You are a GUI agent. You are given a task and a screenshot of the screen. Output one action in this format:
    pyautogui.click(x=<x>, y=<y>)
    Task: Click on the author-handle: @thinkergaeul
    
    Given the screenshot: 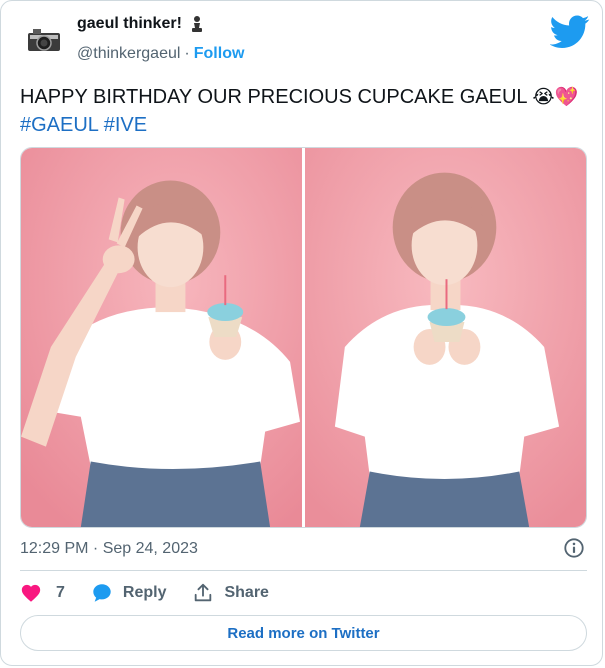 What is the action you would take?
    pyautogui.click(x=128, y=54)
    